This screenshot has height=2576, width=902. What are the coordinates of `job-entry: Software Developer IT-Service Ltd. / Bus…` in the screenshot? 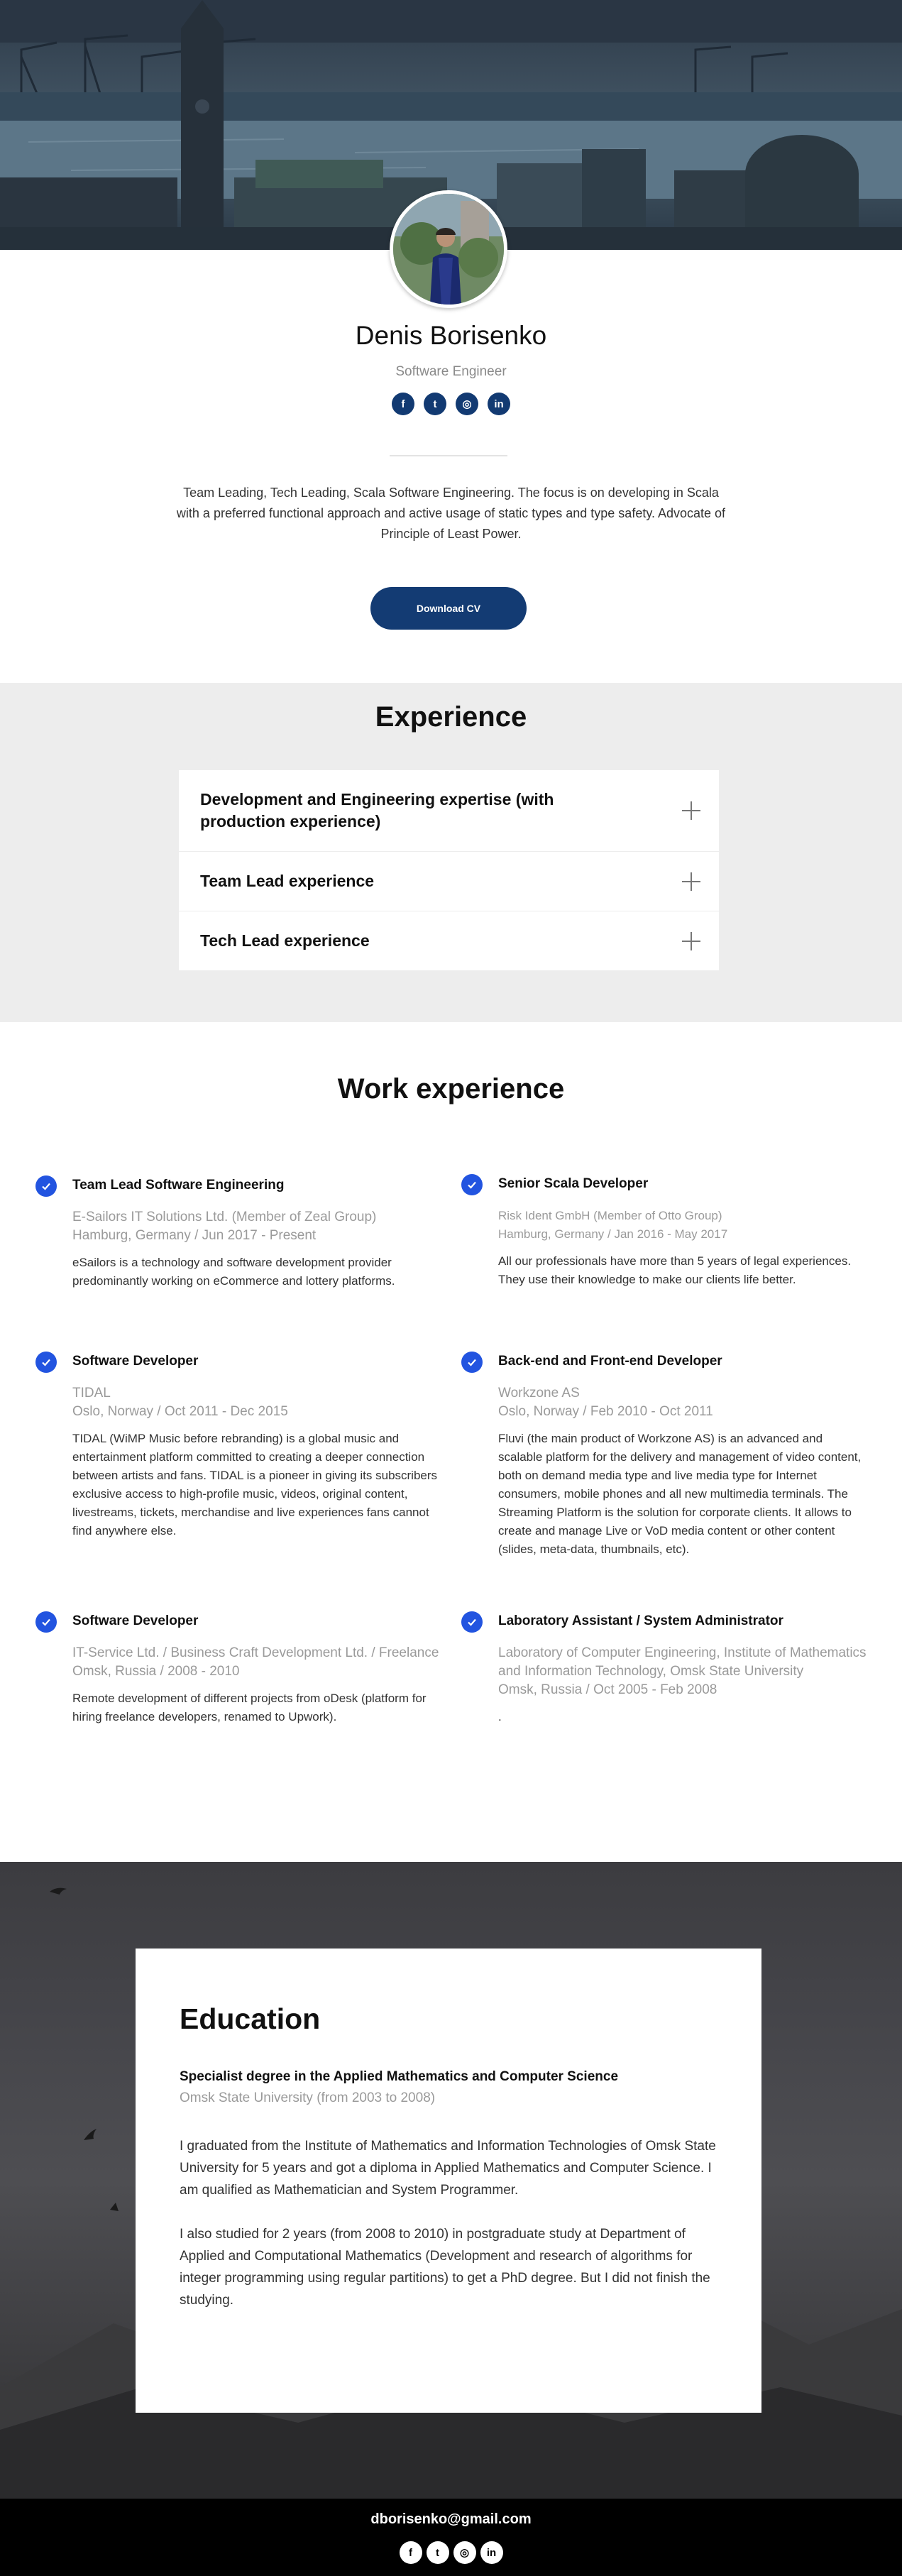 It's located at (238, 1668).